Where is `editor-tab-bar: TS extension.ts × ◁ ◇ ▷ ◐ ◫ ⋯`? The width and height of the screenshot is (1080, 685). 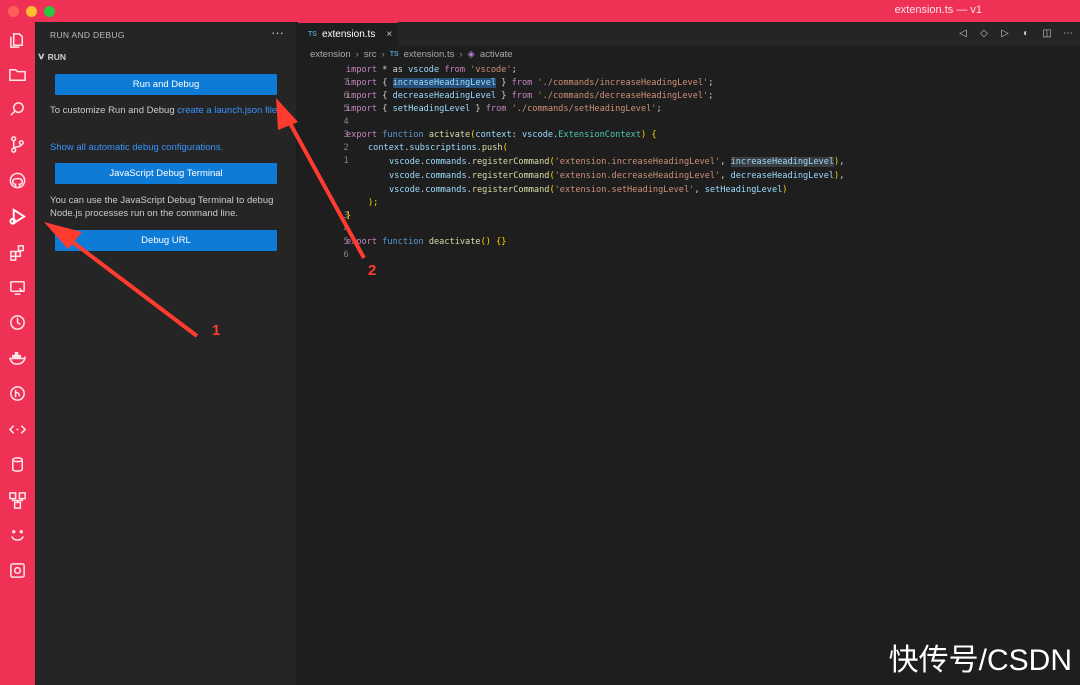 editor-tab-bar: TS extension.ts × ◁ ◇ ▷ ◐ ◫ ⋯ is located at coordinates (689, 34).